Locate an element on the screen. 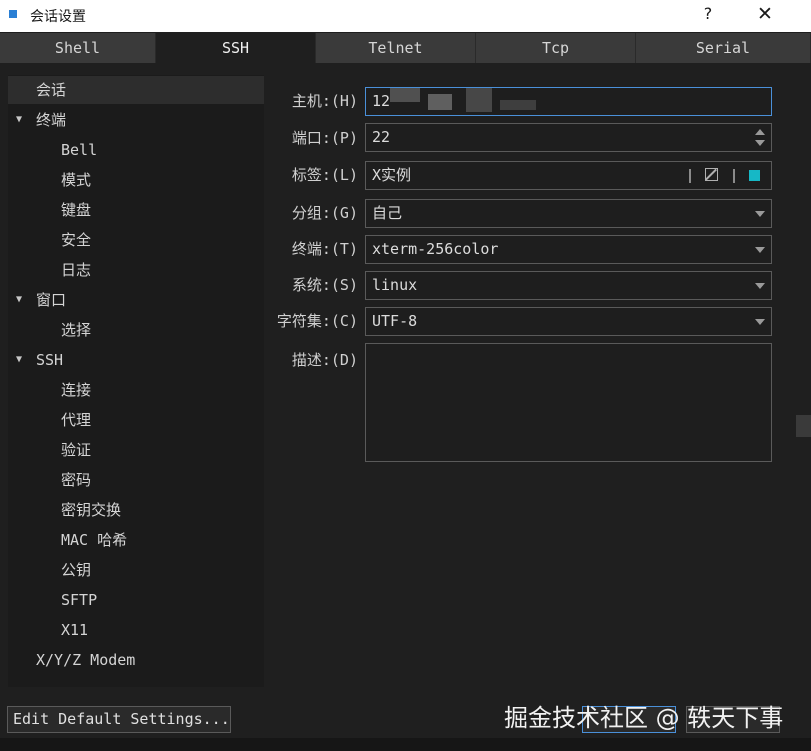 The image size is (811, 751). group-label: 分组:(G) is located at coordinates (324, 213).